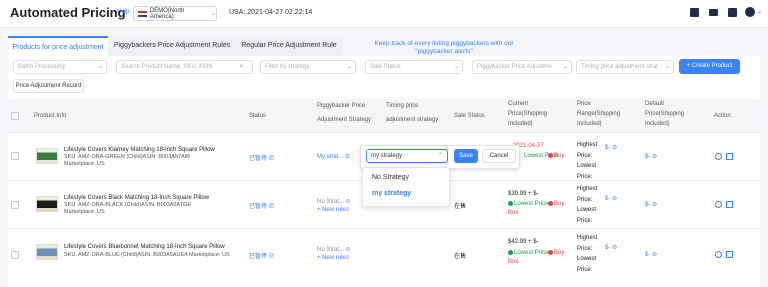 This screenshot has width=768, height=287. I want to click on strategy-filter-select: Filter by strategy ⌄, so click(308, 67).